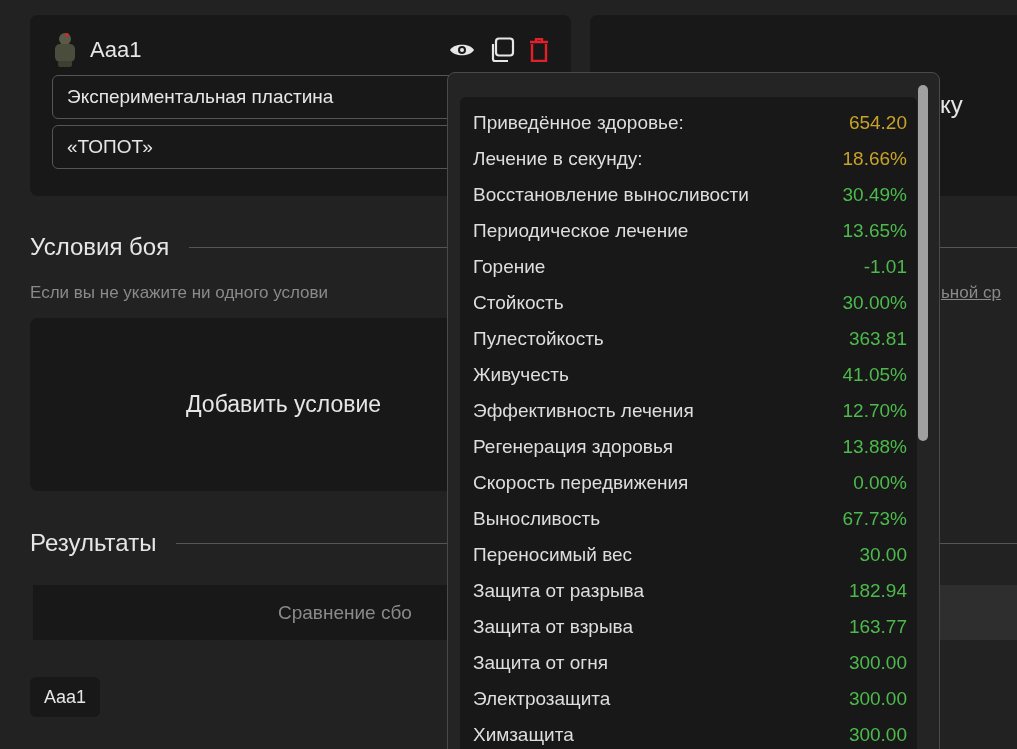 This screenshot has height=749, width=1017. What do you see at coordinates (538, 339) in the screenshot?
I see `stat-label: Пулестойкость` at bounding box center [538, 339].